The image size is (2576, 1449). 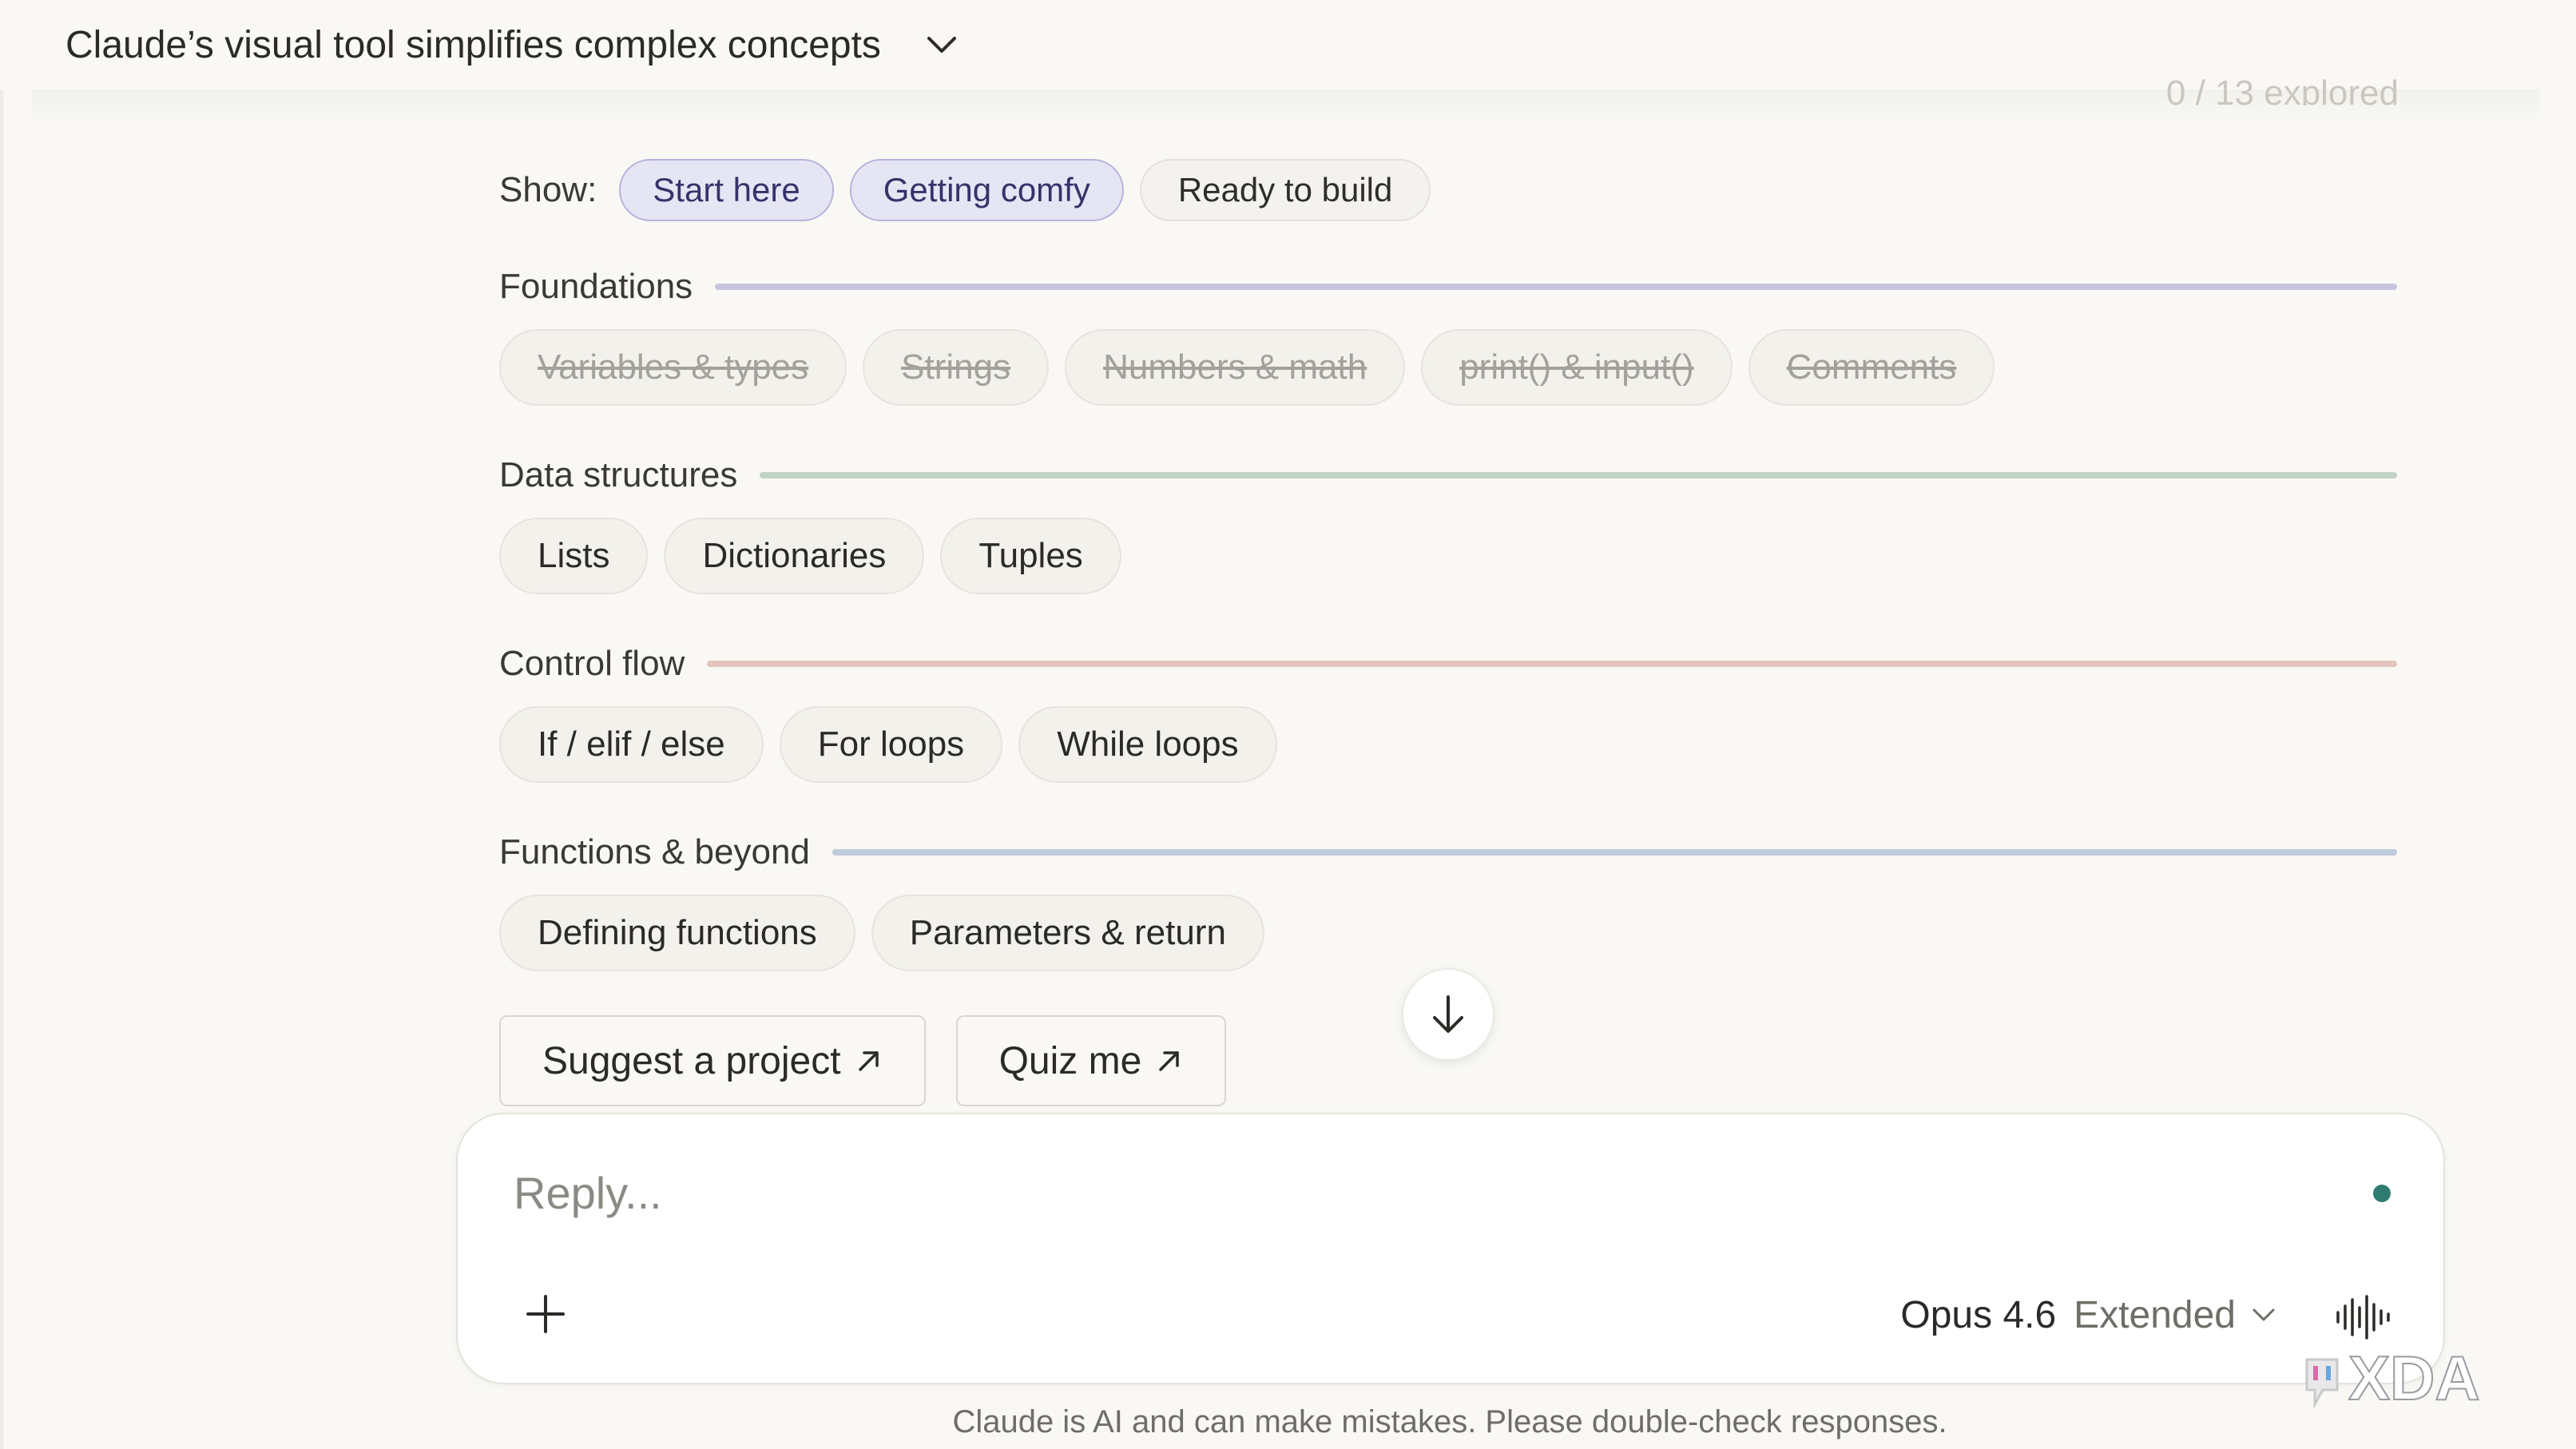 What do you see at coordinates (1448, 933) in the screenshot?
I see `topic-list: Defining functions Parameters & return` at bounding box center [1448, 933].